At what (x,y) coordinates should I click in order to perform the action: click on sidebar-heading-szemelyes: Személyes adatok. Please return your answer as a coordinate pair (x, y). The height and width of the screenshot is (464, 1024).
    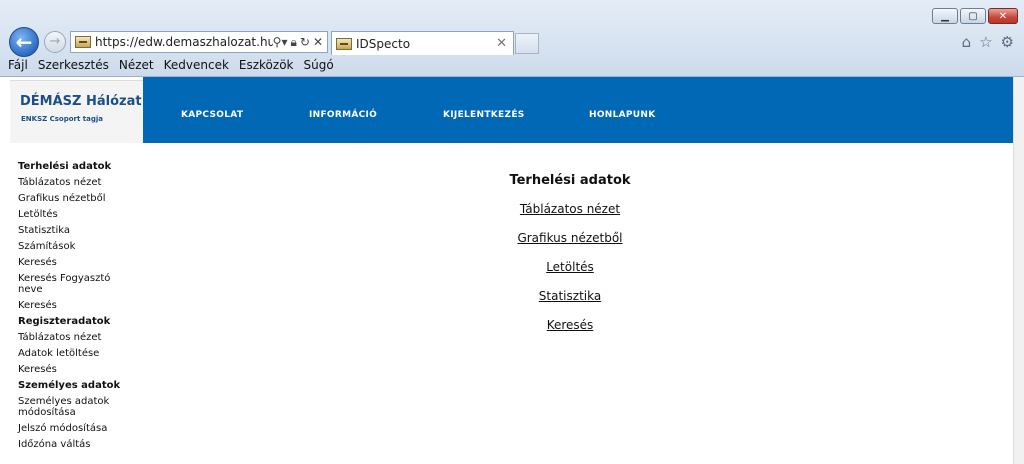
    Looking at the image, I should click on (69, 385).